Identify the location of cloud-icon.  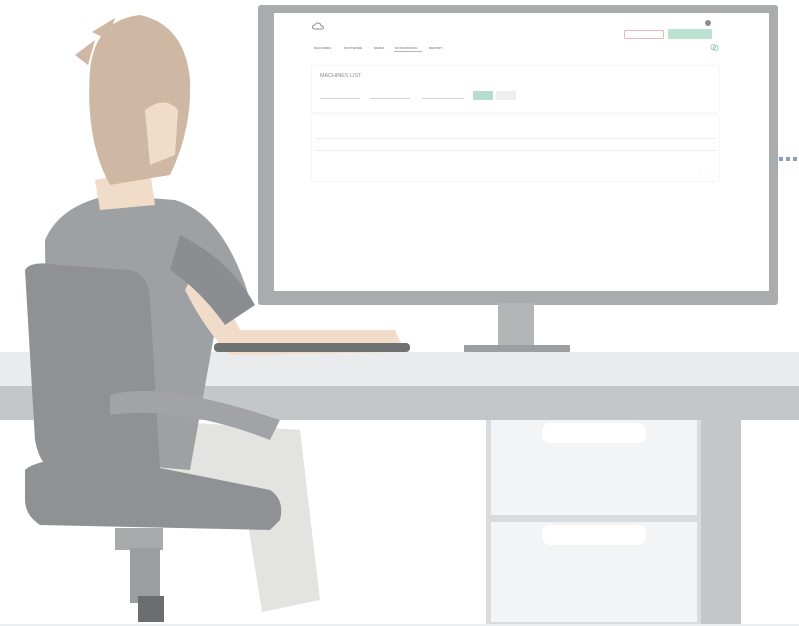
(318, 26).